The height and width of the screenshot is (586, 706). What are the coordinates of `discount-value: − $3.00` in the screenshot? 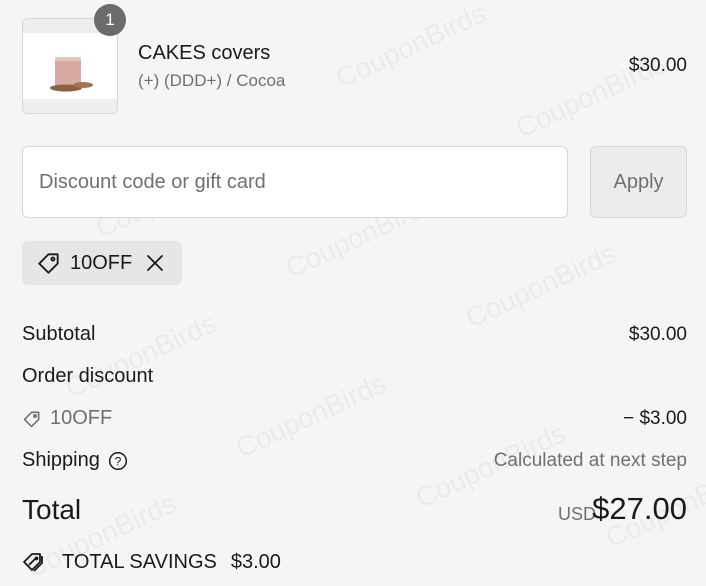 It's located at (655, 418).